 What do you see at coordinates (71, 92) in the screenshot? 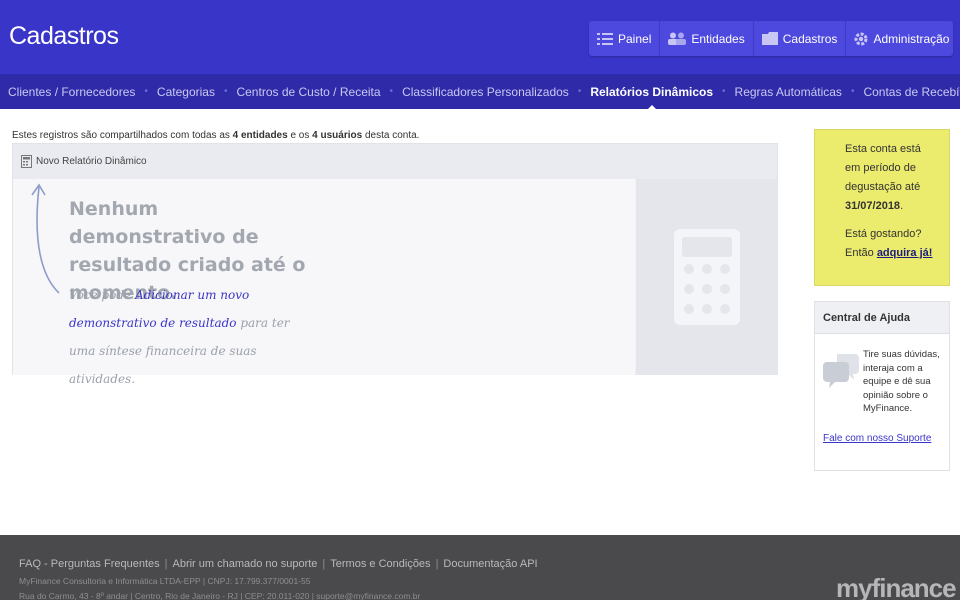
I see `subnav-clientes-fornecedores: Clientes / Fornecedores` at bounding box center [71, 92].